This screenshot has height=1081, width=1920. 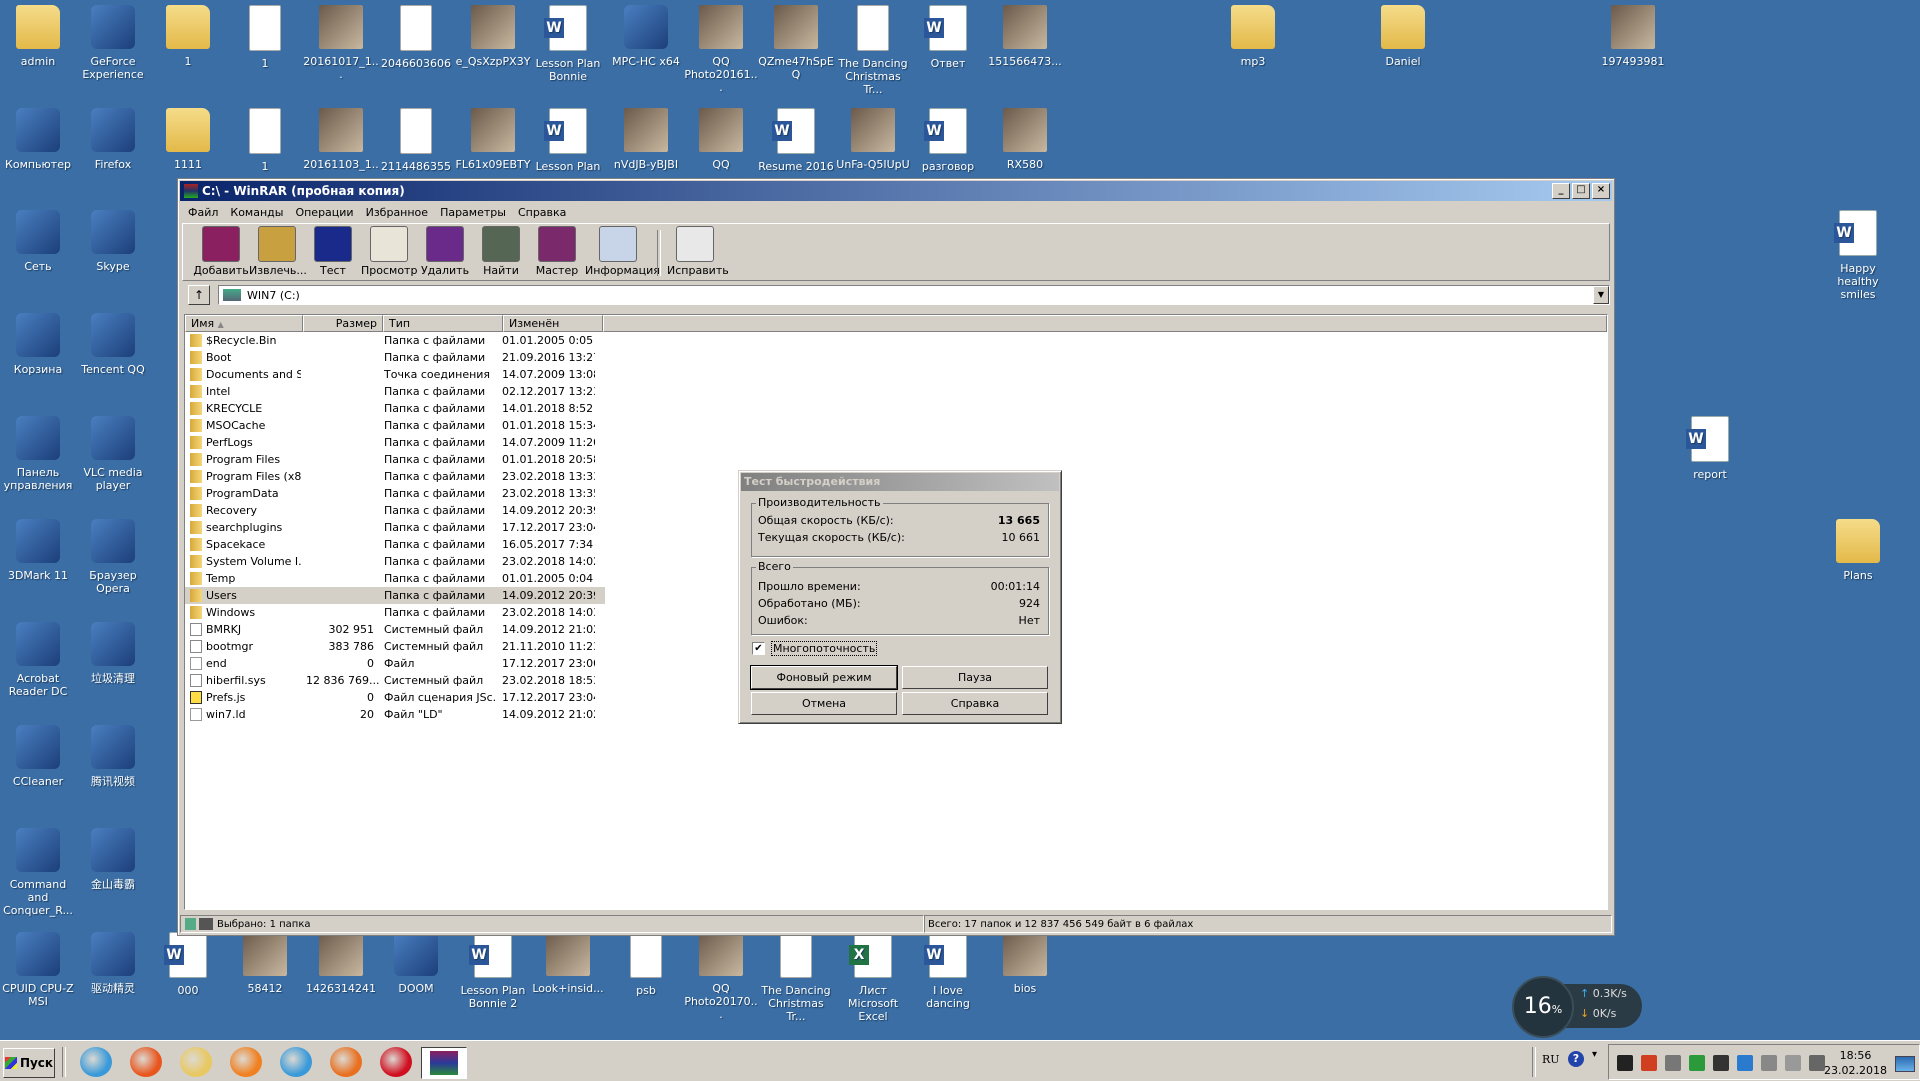 I want to click on taskbar-firefox-icon, so click(x=146, y=1062).